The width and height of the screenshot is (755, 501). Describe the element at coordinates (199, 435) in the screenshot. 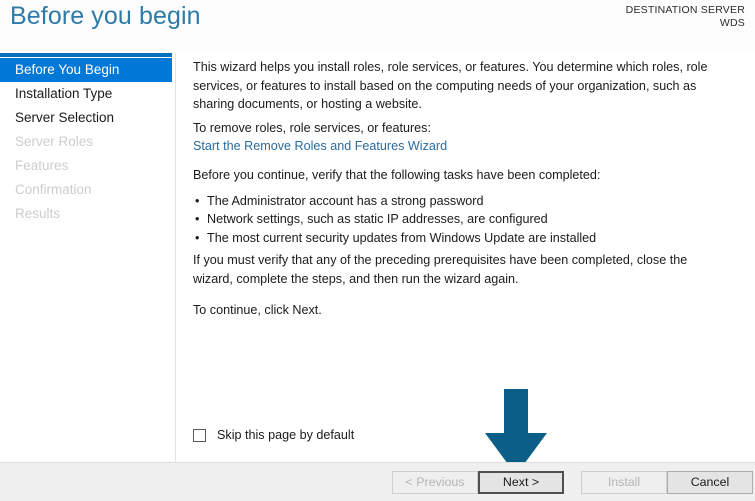

I see `skip-this-page-checkbox` at that location.